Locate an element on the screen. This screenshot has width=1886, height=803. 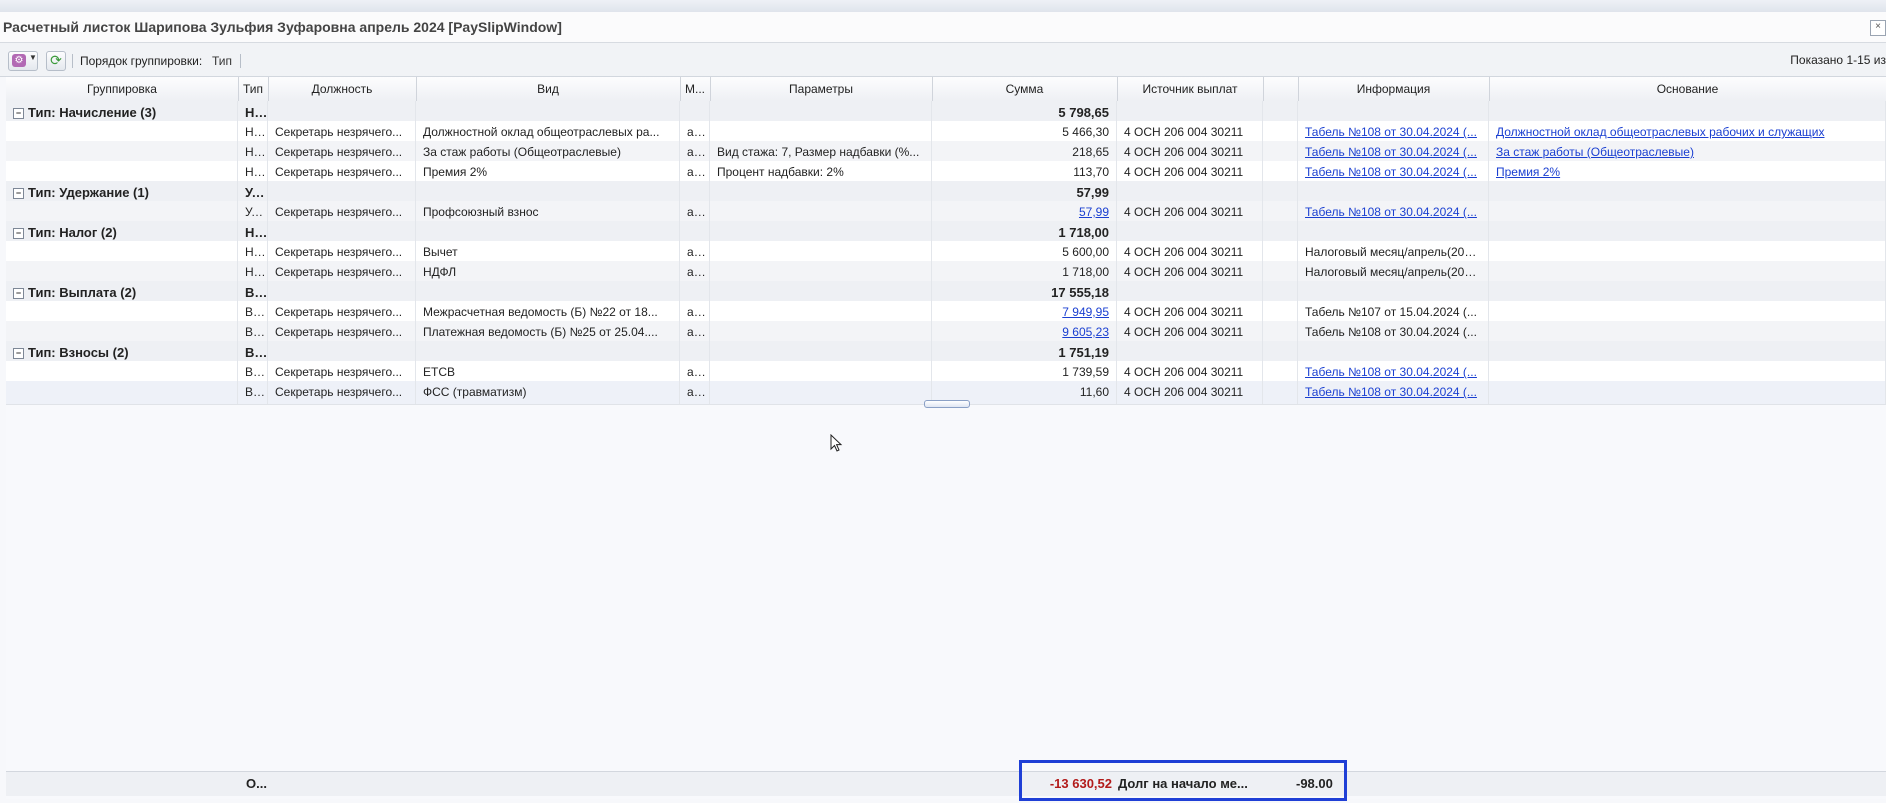
close-icon: × is located at coordinates (1878, 28).